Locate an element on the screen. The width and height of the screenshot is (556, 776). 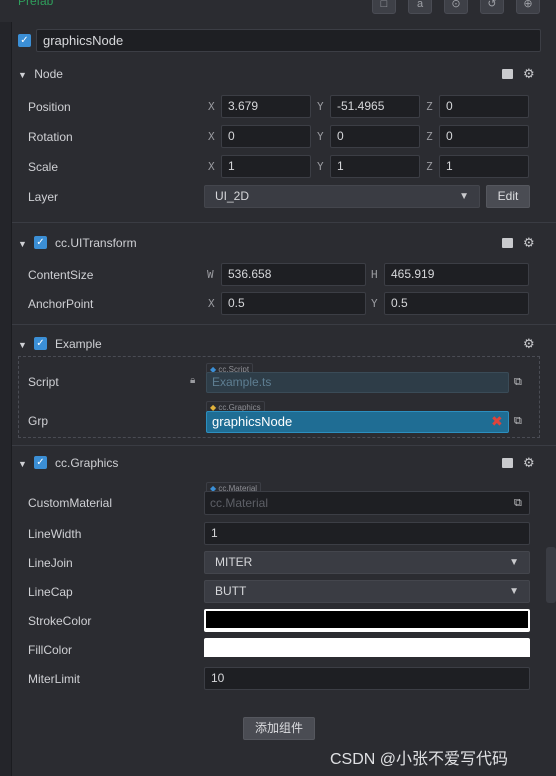
position-label: Position is located at coordinates (49, 107).